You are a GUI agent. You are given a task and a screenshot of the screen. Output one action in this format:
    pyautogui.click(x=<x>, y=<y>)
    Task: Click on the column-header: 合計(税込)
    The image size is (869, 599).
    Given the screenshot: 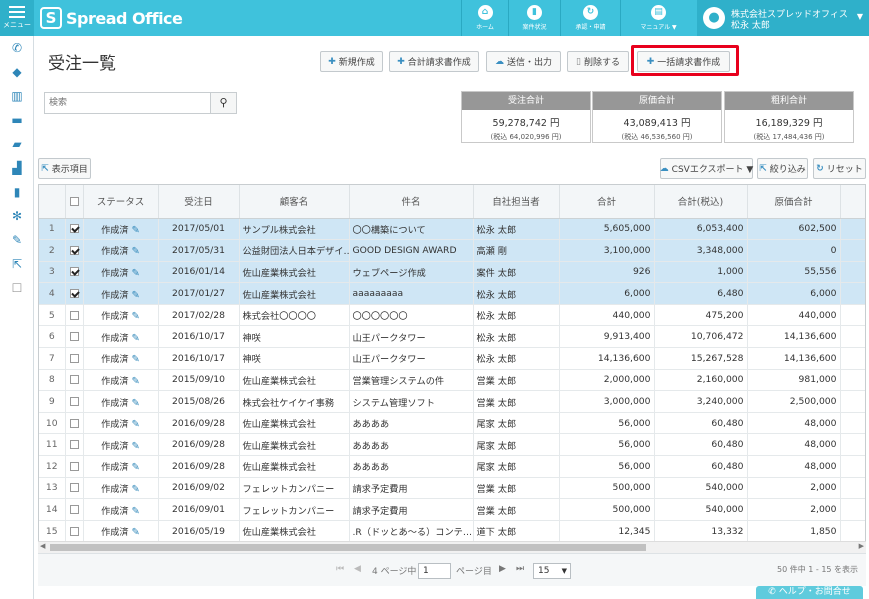 What is the action you would take?
    pyautogui.click(x=701, y=202)
    